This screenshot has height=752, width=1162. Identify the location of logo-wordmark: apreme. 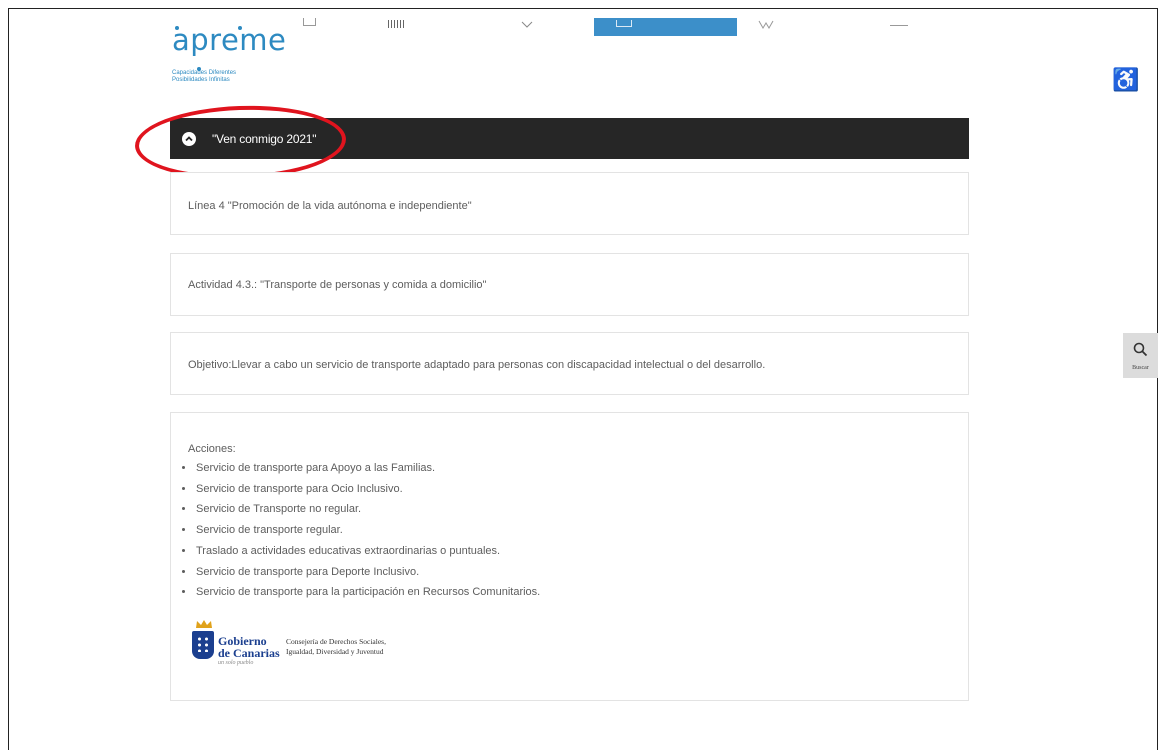
(229, 40).